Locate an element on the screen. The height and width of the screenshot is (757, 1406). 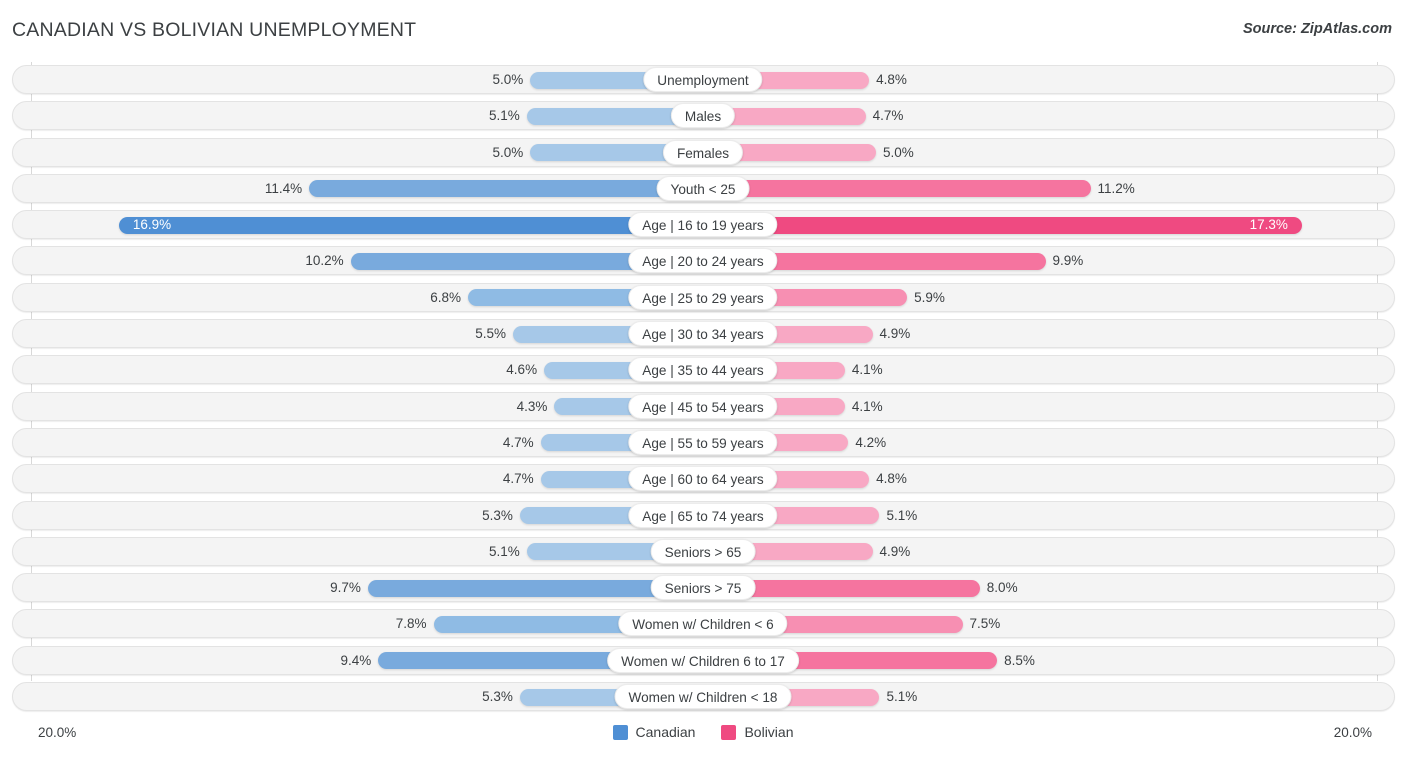
chart-row: 4.3% 4.1% Age | 45 to 54 years is located at coordinates (703, 407).